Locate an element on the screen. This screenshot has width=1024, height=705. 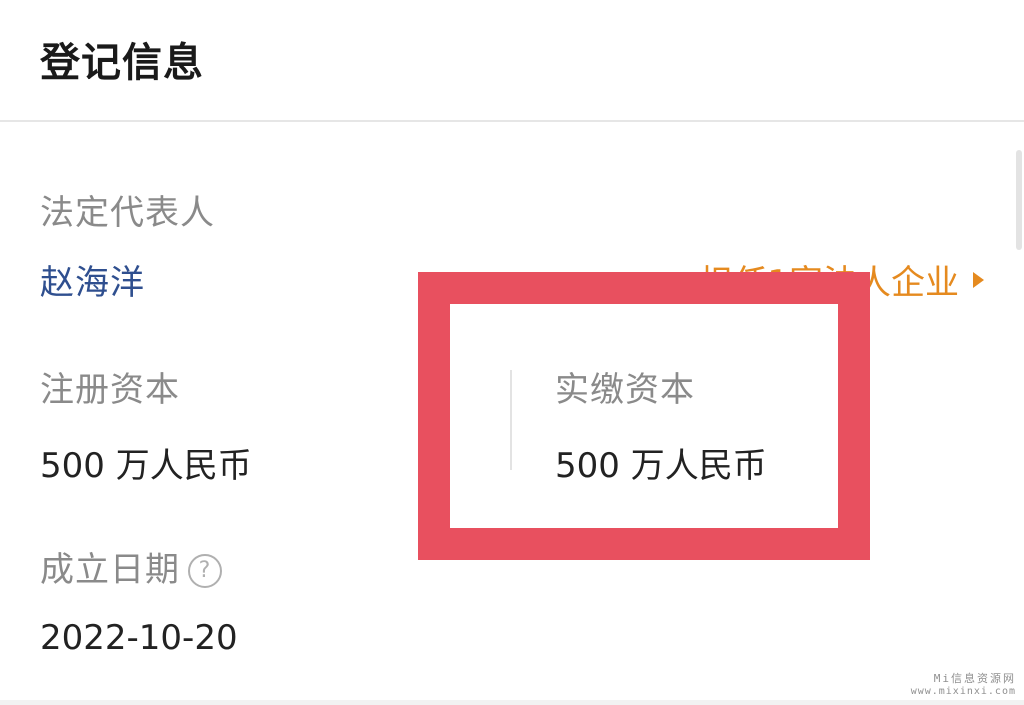
column-divider is located at coordinates (511, 420).